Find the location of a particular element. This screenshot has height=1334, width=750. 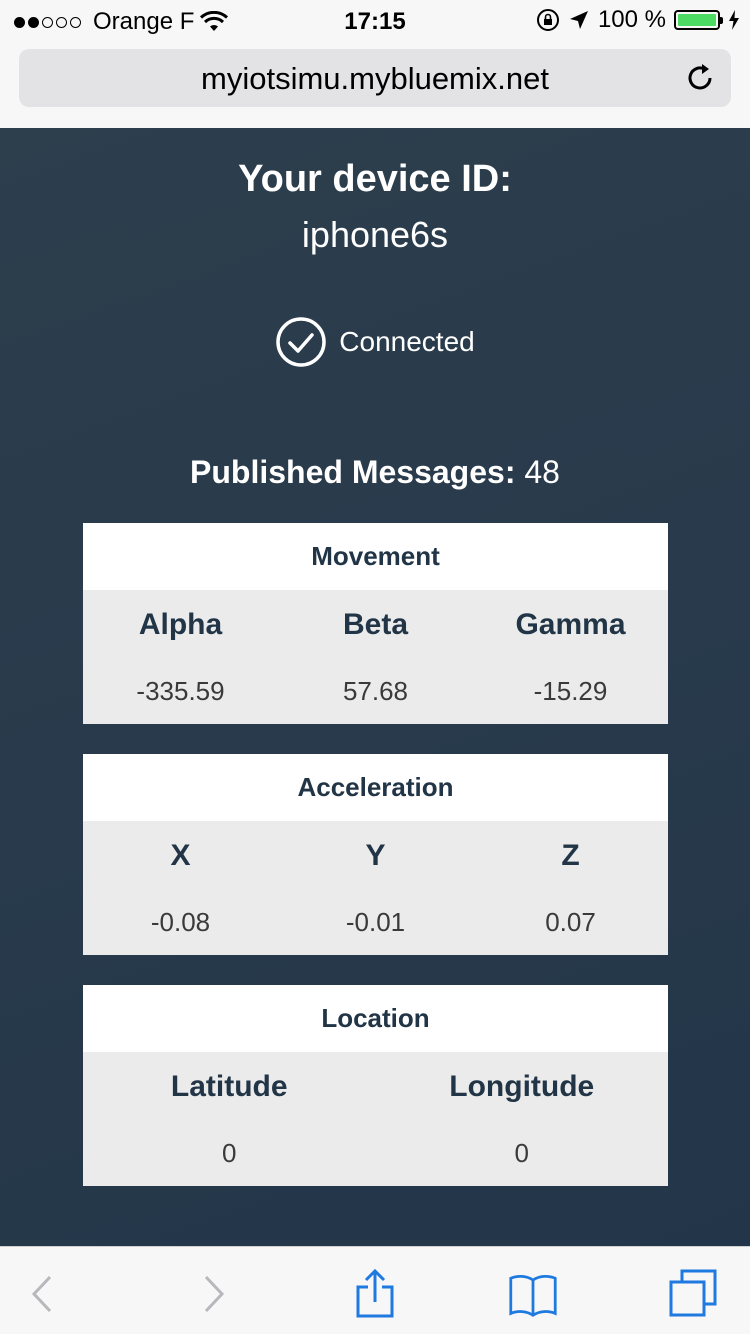

back-icon is located at coordinates (43, 1294).